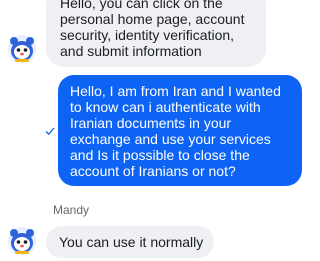 This screenshot has width=320, height=261. Describe the element at coordinates (147, 35) in the screenshot. I see `message-line: security, identity verification,` at that location.